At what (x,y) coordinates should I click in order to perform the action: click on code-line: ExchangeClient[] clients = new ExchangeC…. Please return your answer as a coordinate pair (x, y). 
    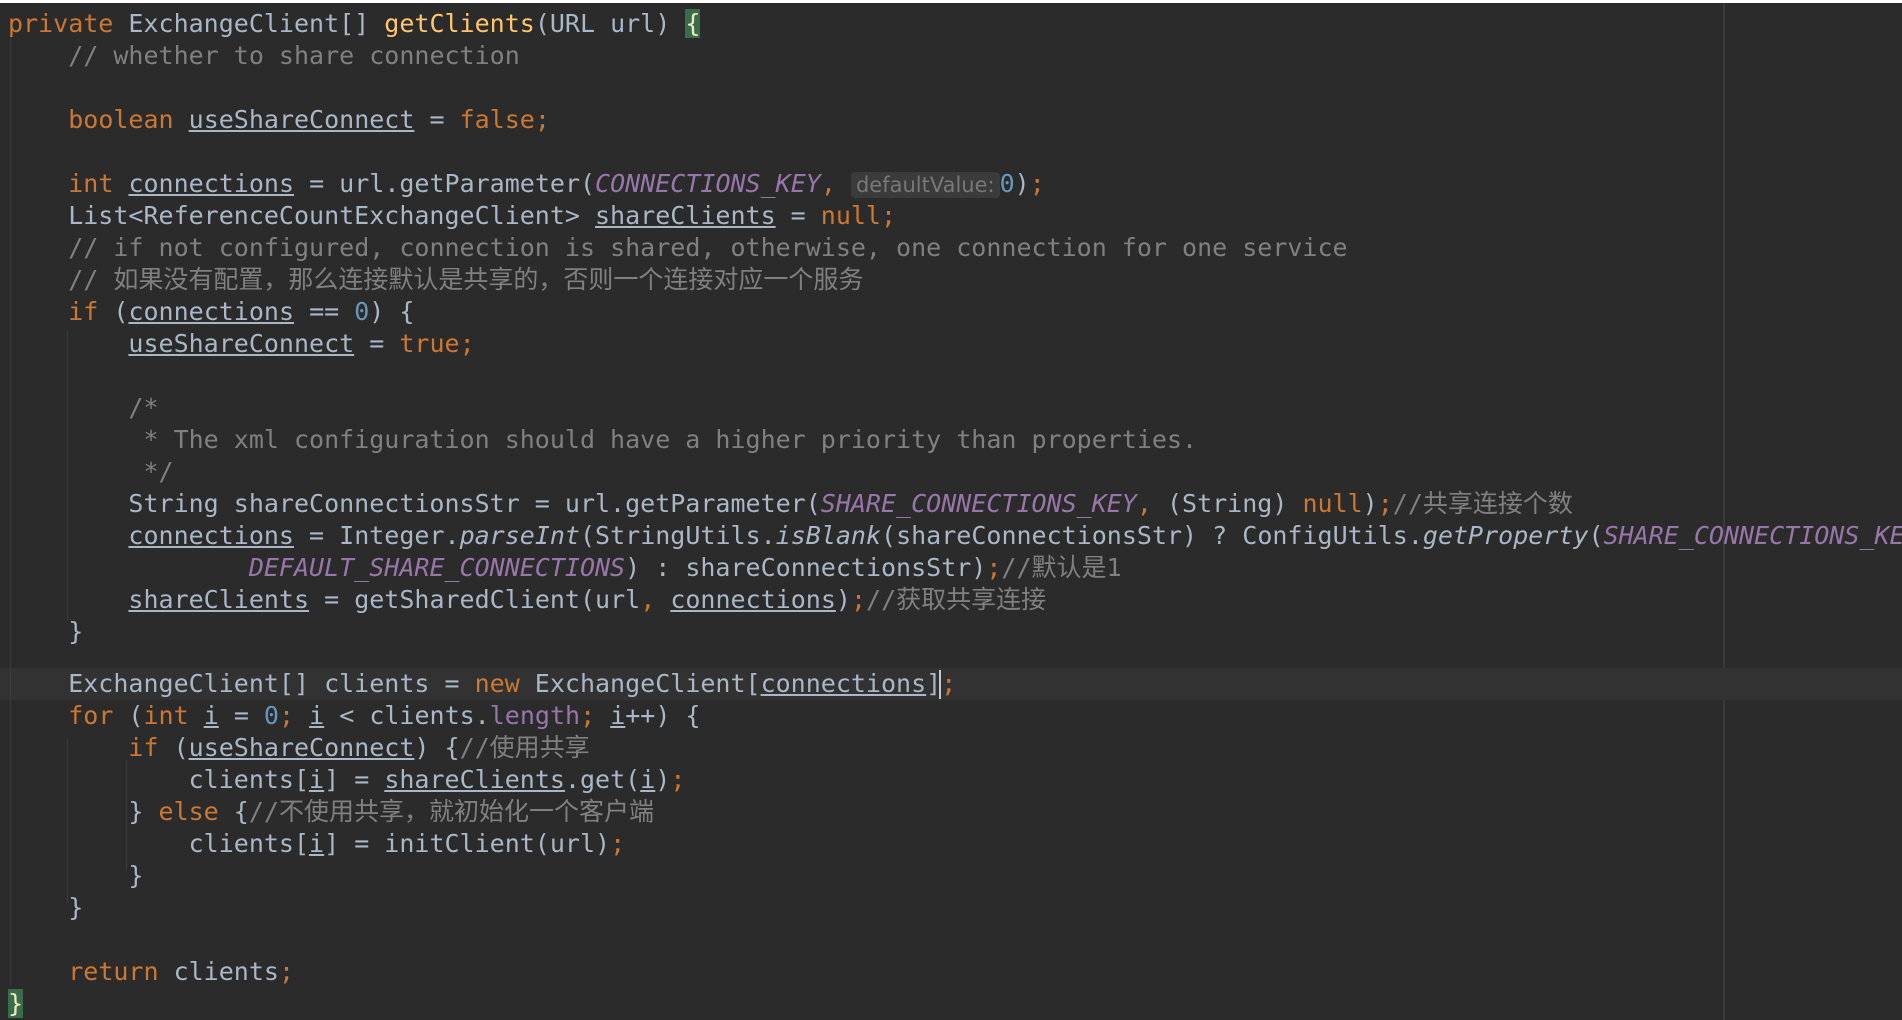
    Looking at the image, I should click on (482, 684).